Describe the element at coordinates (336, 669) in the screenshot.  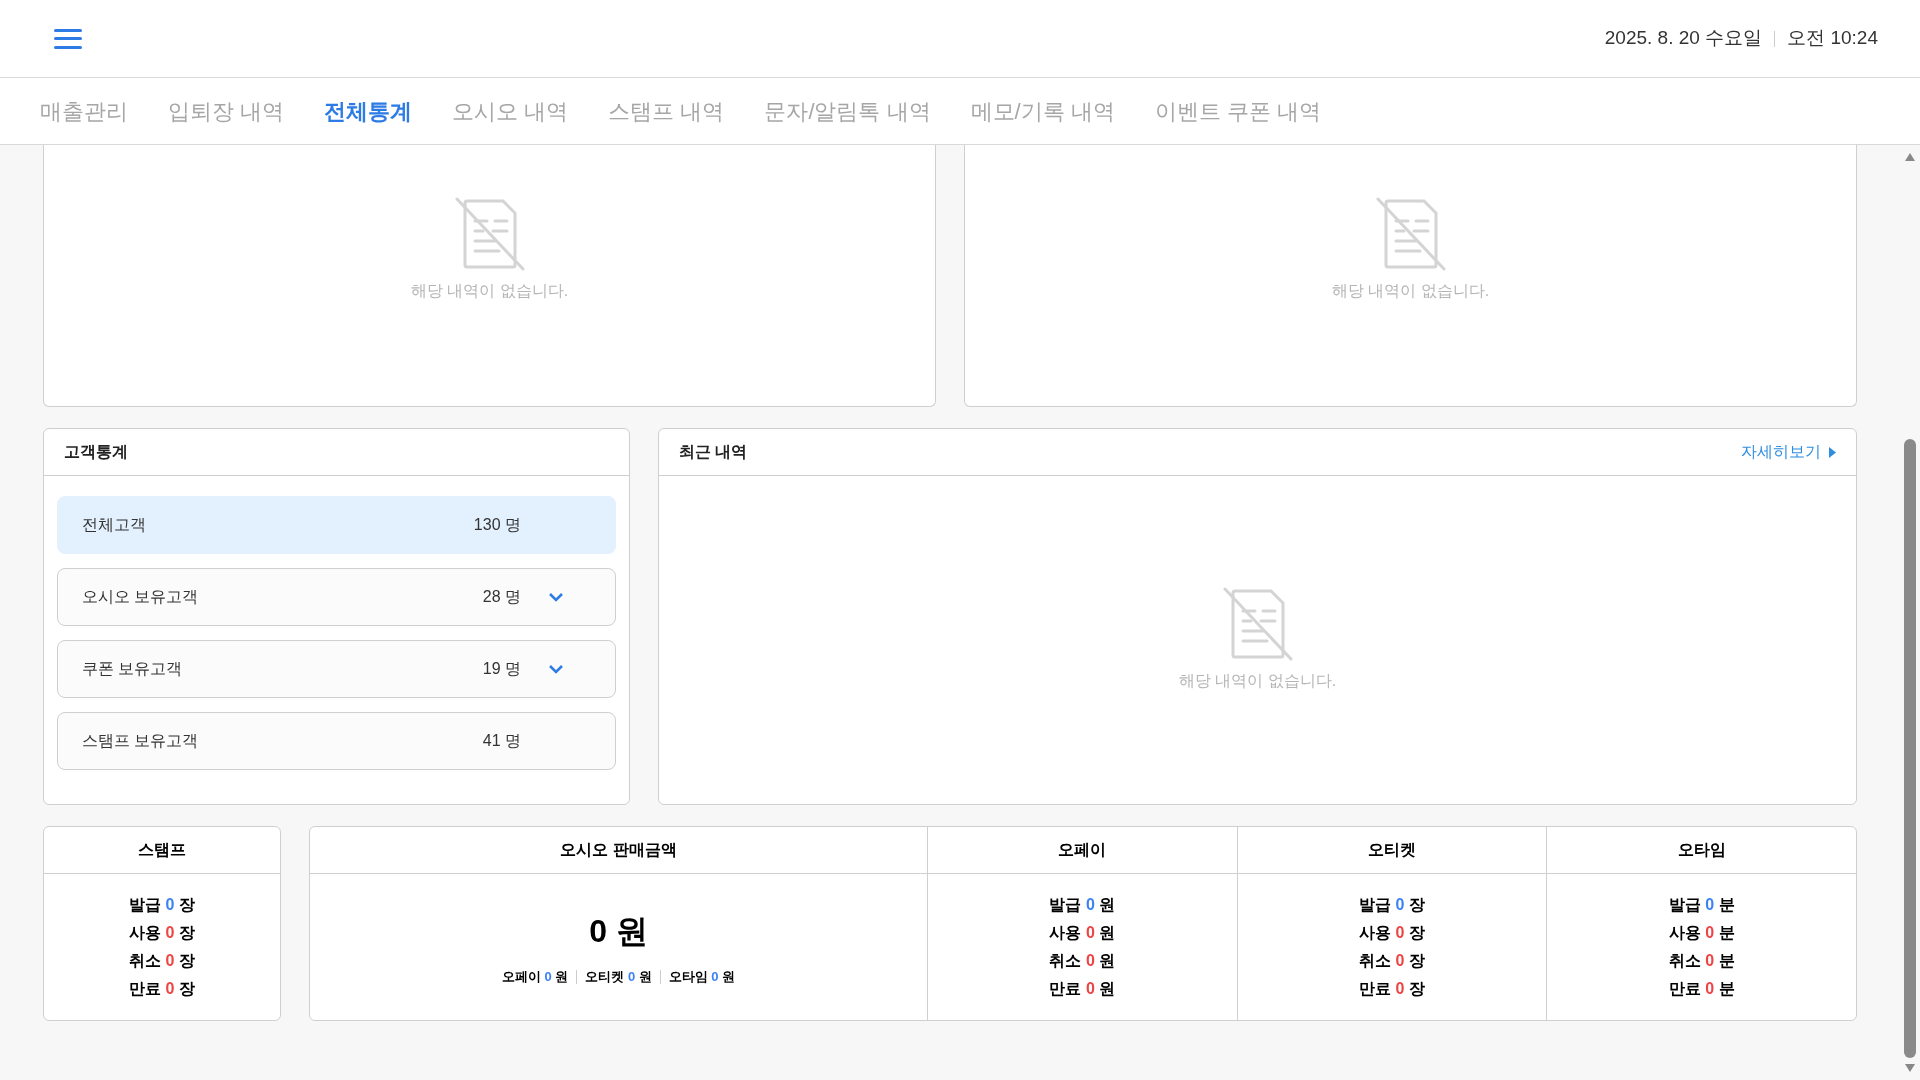
I see `customer-stat-item: 쿠폰 보유고객 19 명` at that location.